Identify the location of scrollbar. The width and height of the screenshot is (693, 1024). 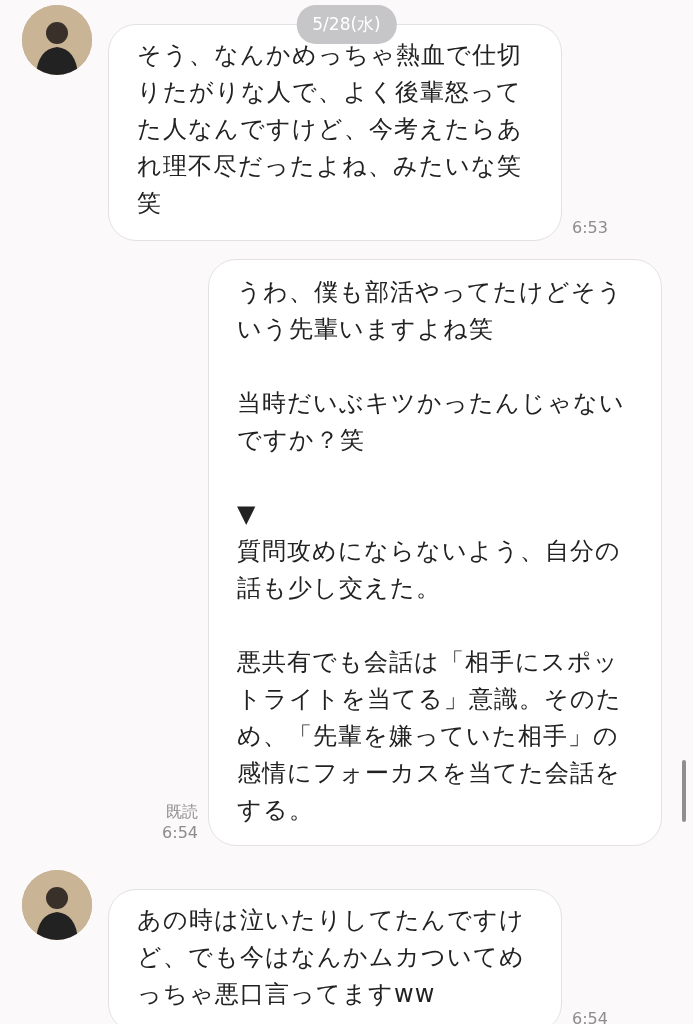
(684, 791).